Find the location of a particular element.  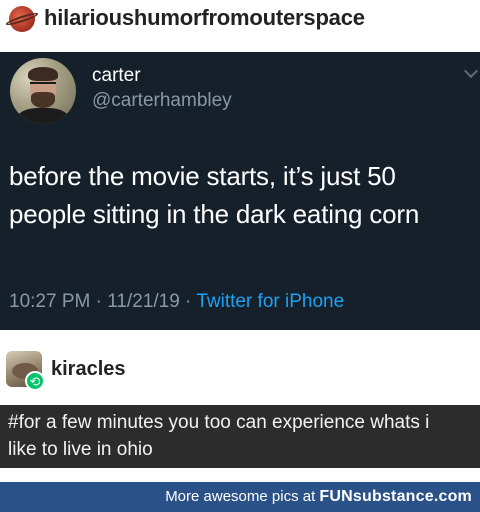

footer-caption: More awesome pics at is located at coordinates (242, 496).